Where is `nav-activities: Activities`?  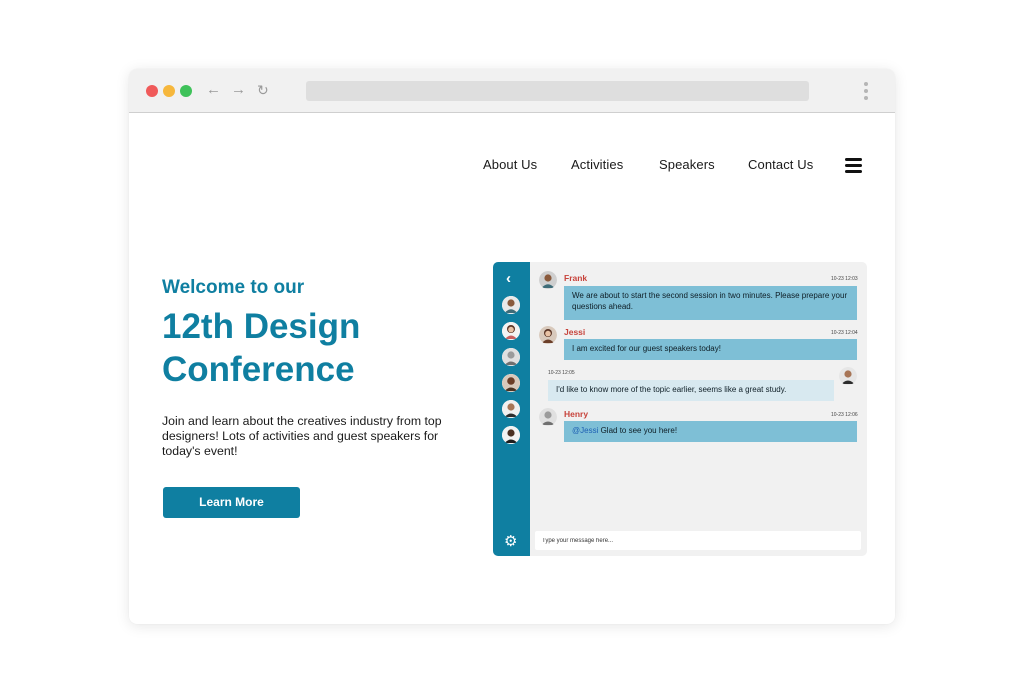 nav-activities: Activities is located at coordinates (597, 164).